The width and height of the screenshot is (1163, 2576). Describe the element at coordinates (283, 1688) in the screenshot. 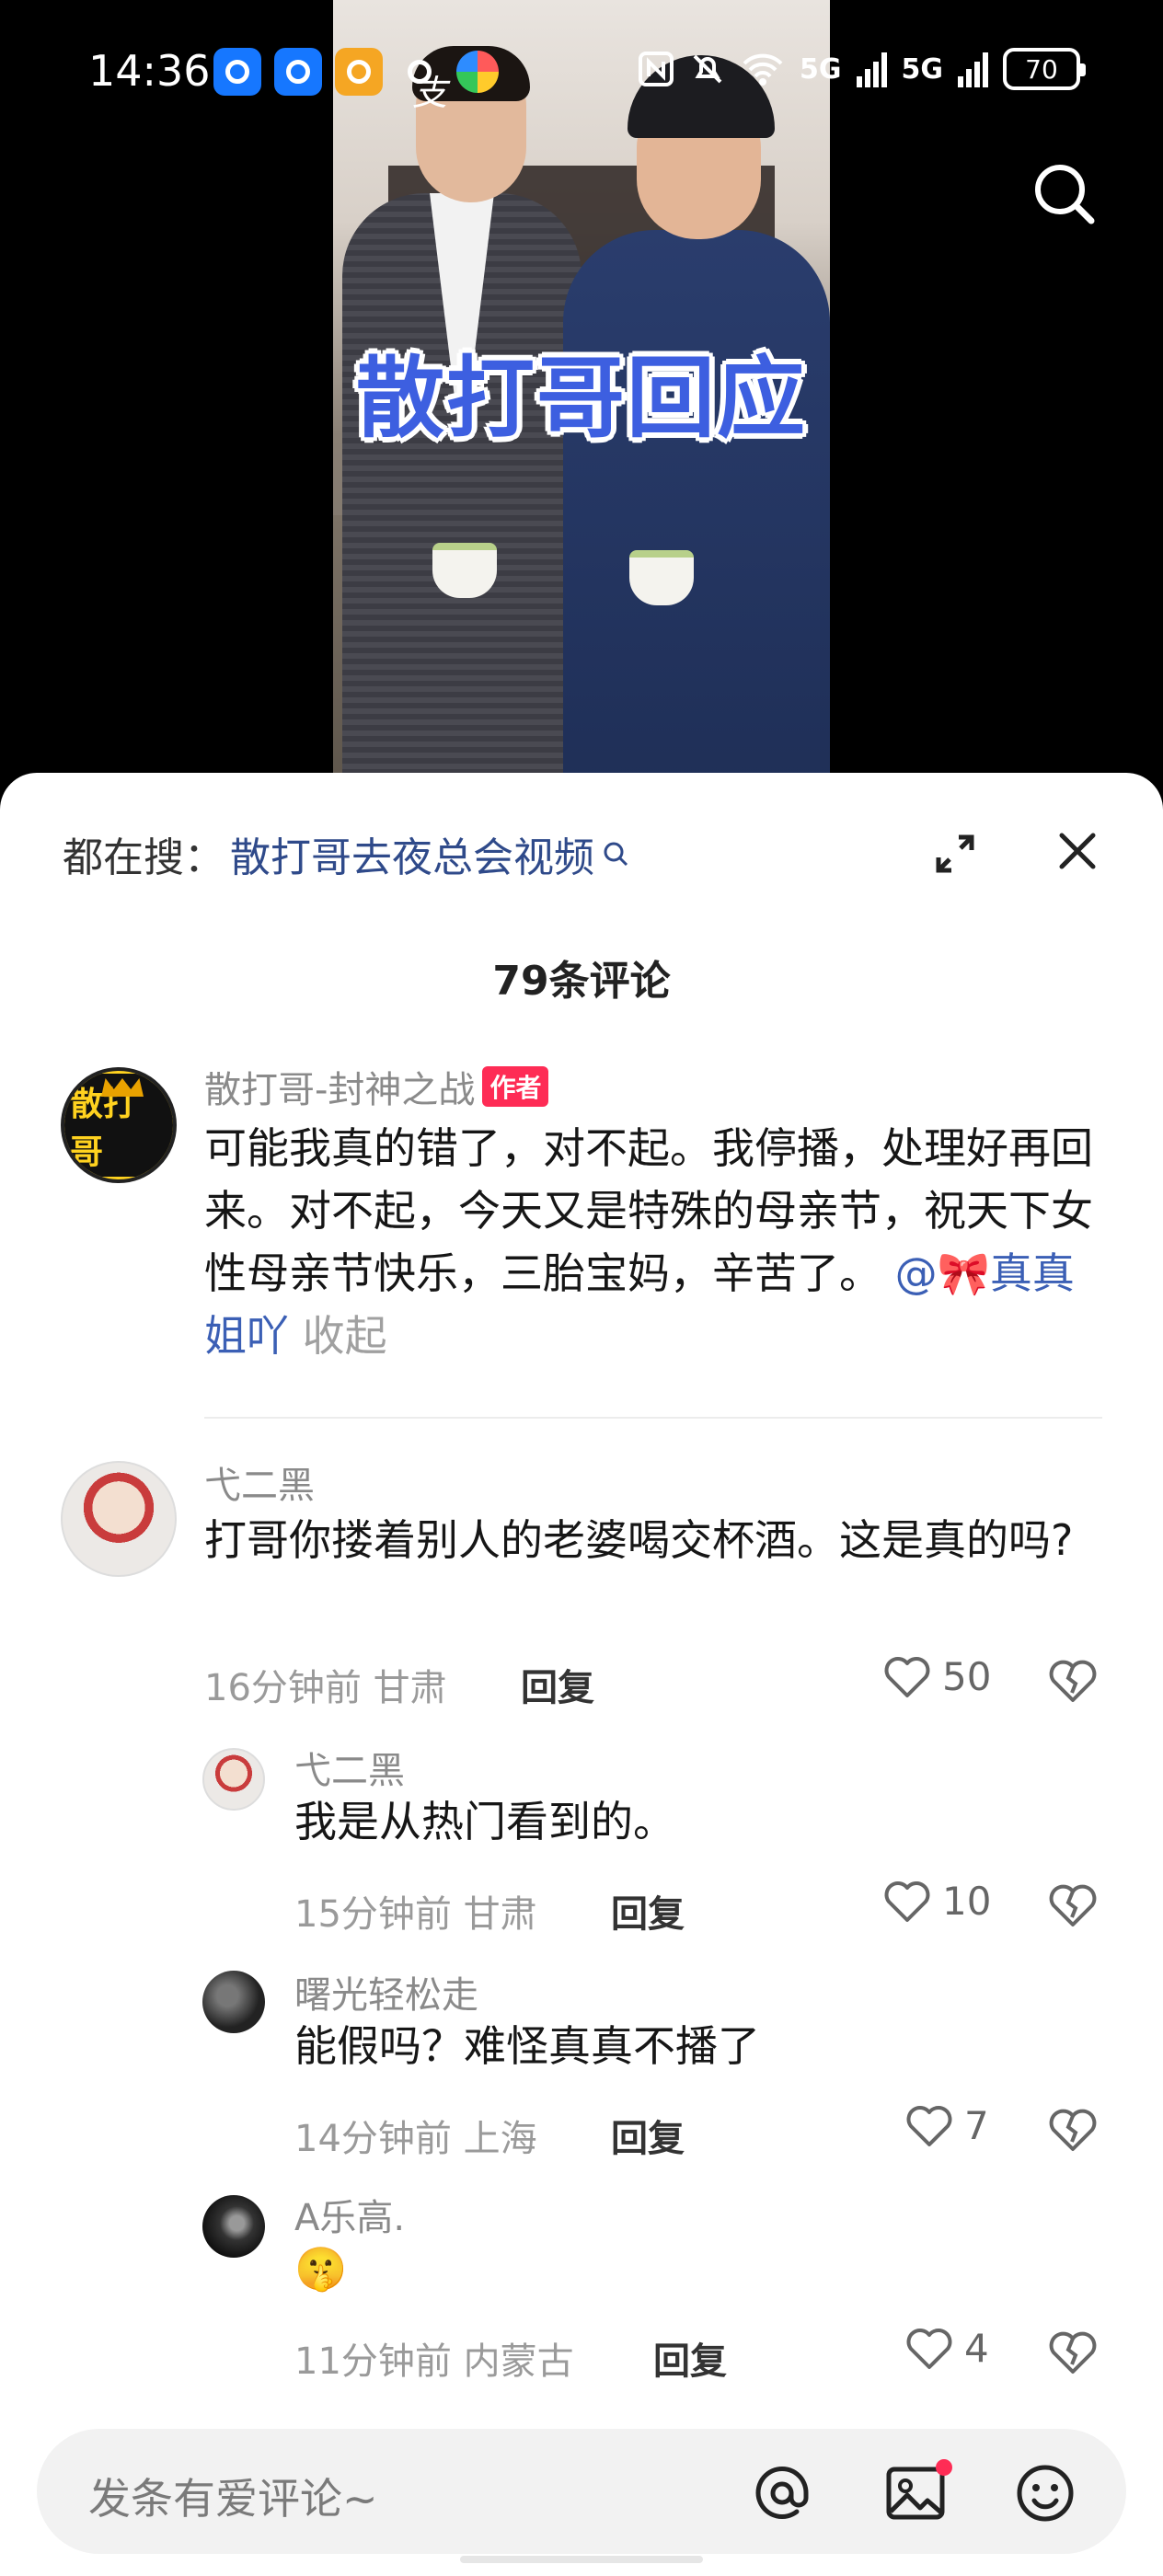

I see `comment-time: 16分钟前` at that location.